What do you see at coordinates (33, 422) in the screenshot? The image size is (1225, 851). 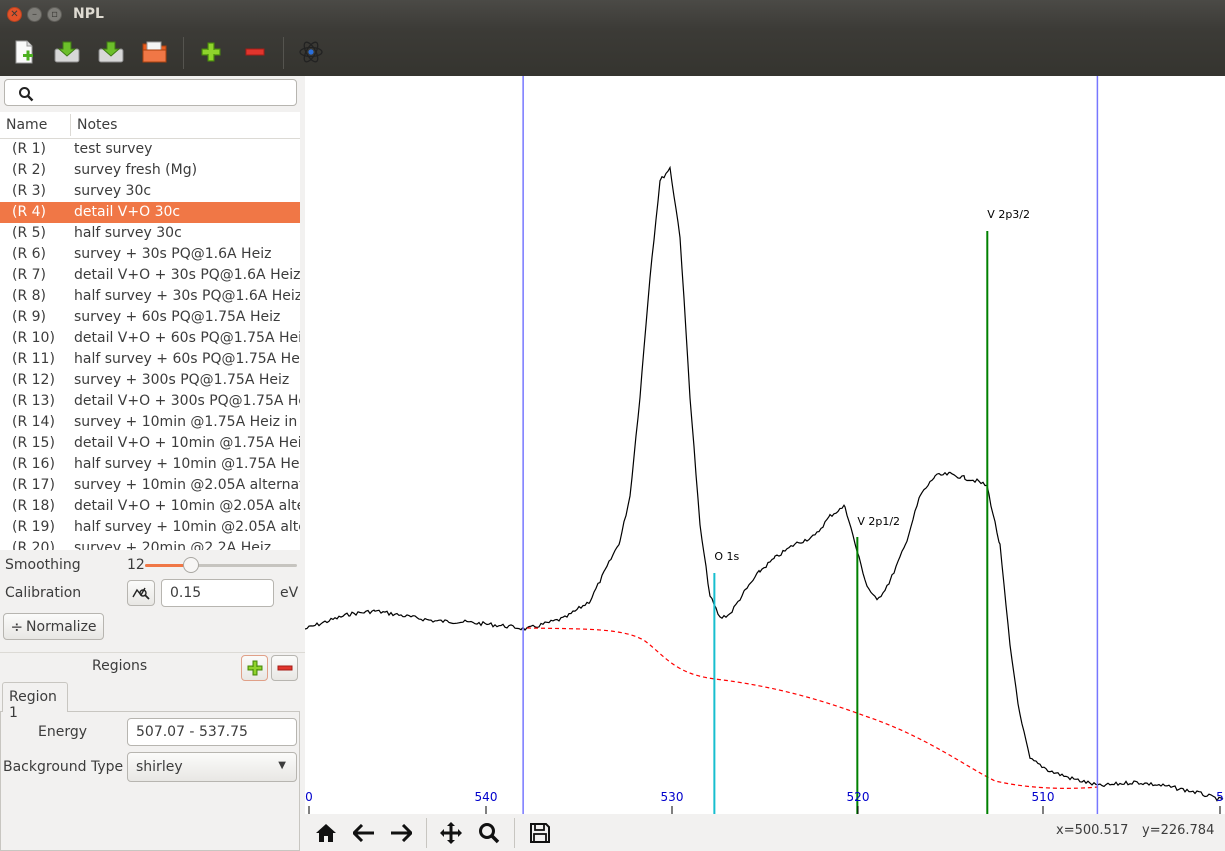 I see `row-name: (R 14)` at bounding box center [33, 422].